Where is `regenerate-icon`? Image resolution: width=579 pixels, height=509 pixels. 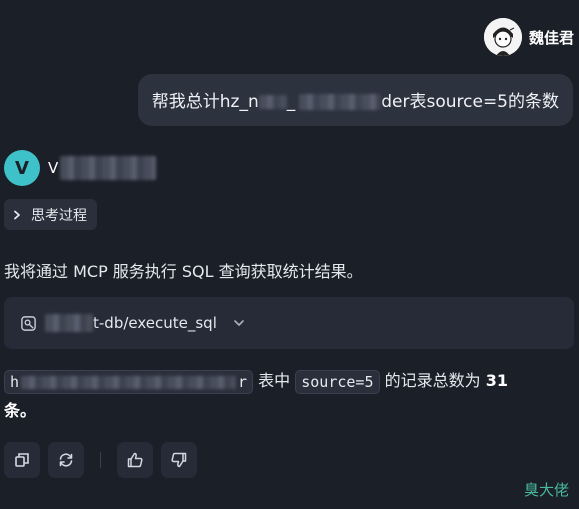
regenerate-icon is located at coordinates (66, 460).